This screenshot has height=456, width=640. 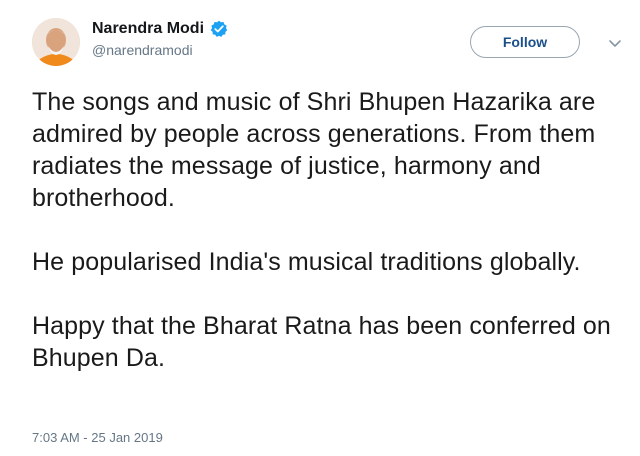 I want to click on display-name: Narendra Modi, so click(x=148, y=29).